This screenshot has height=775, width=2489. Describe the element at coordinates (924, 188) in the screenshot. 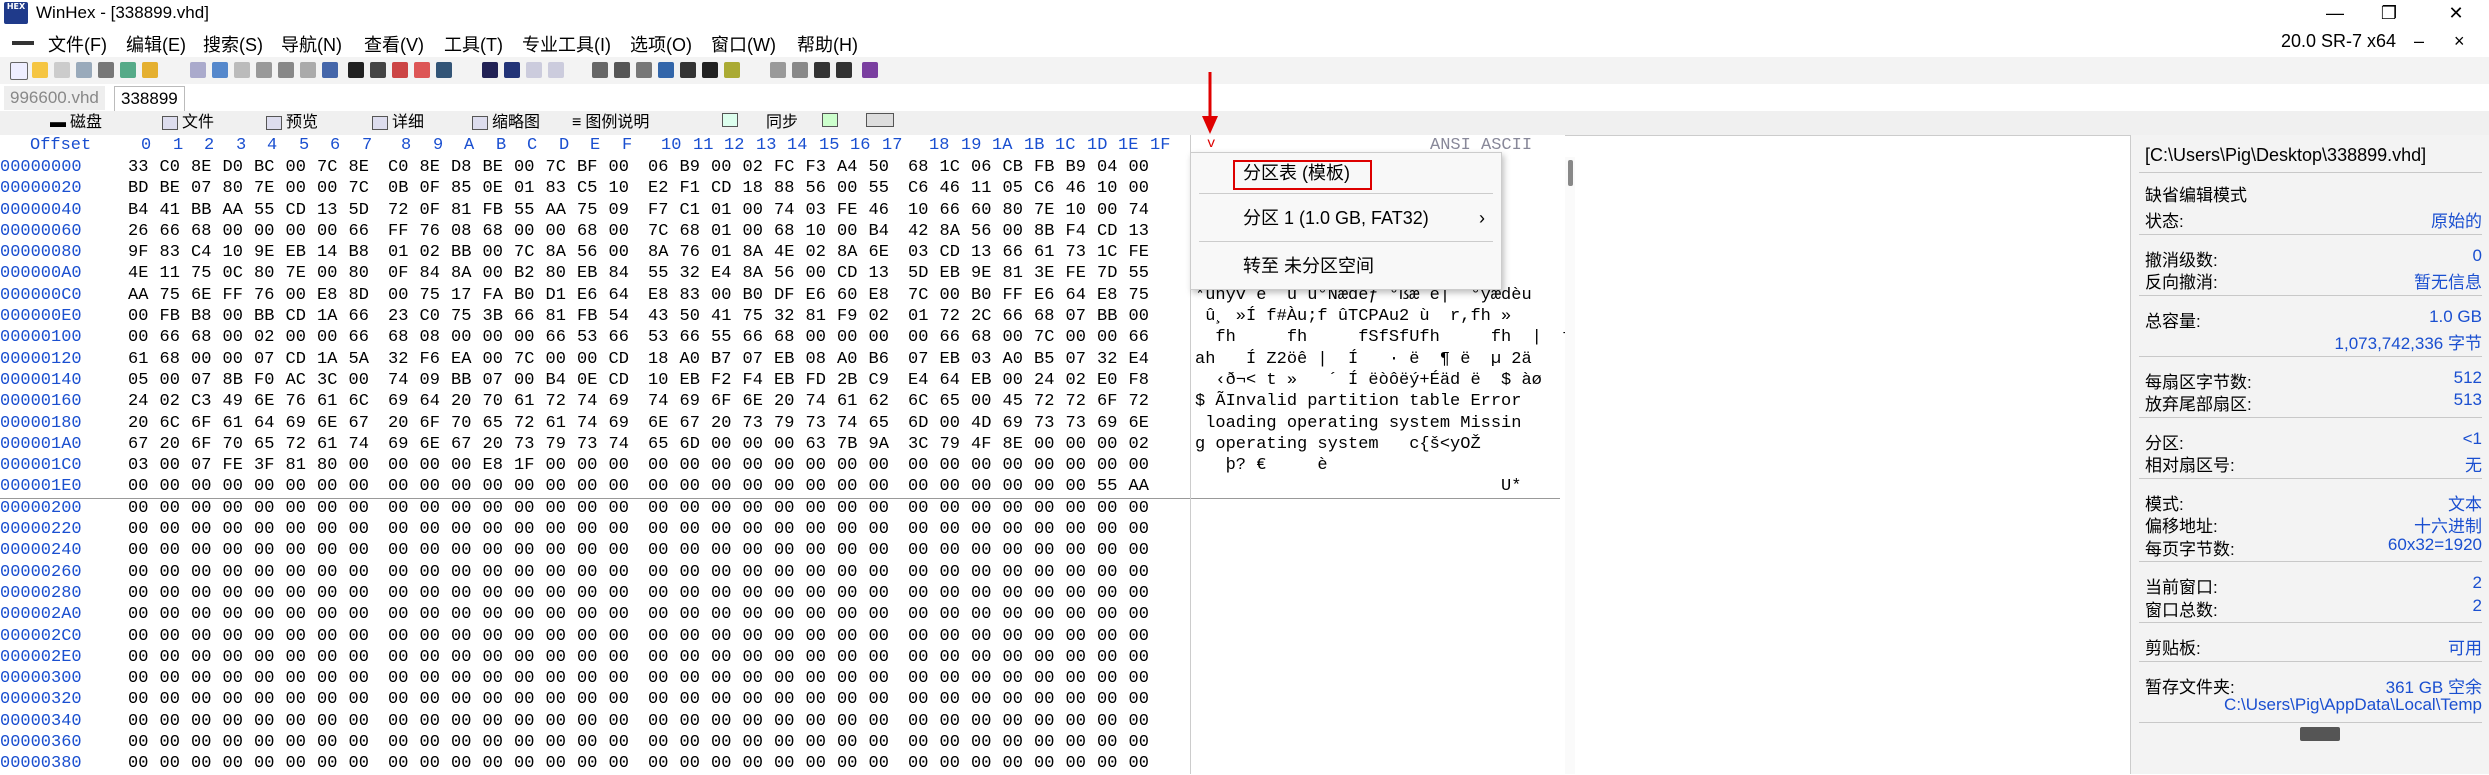

I see `hex-byte: C6` at that location.